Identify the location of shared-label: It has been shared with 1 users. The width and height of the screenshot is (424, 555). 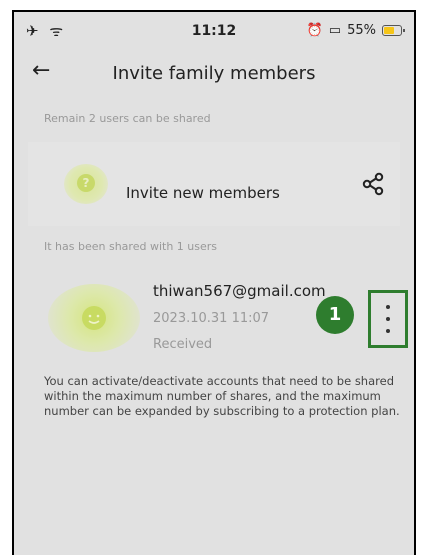
(131, 246).